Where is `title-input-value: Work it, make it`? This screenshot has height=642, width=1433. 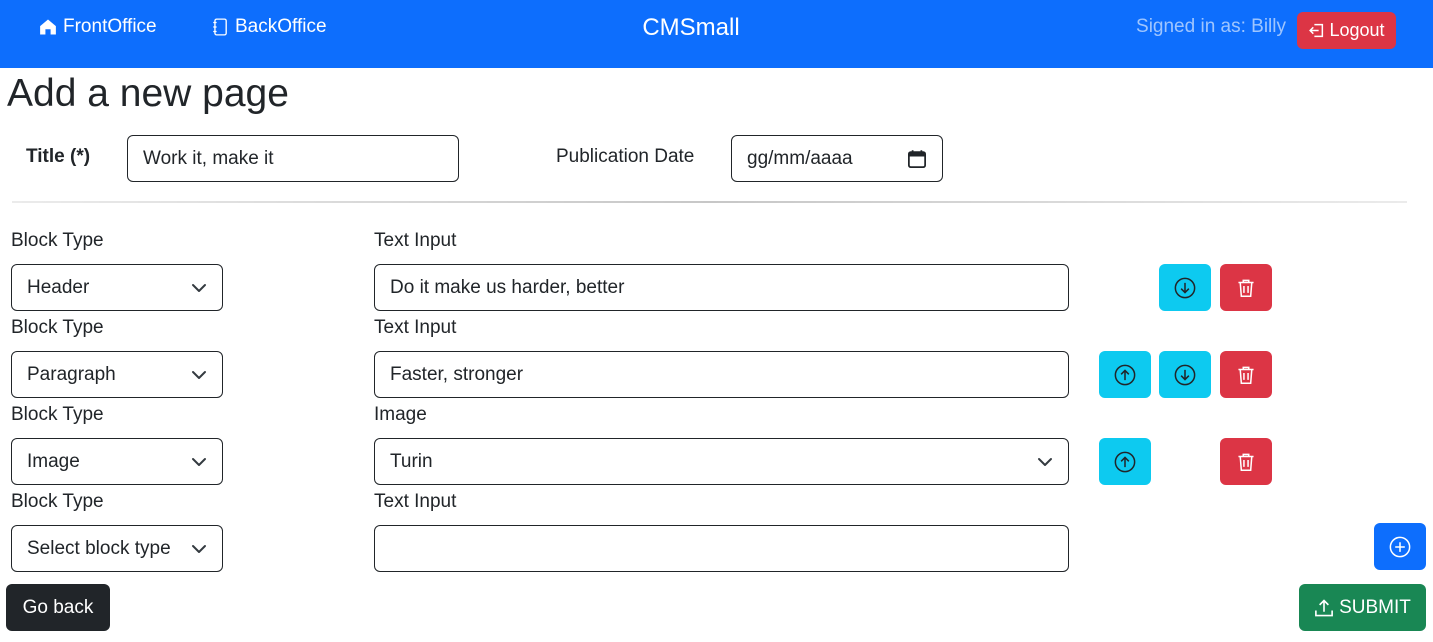 title-input-value: Work it, make it is located at coordinates (208, 158).